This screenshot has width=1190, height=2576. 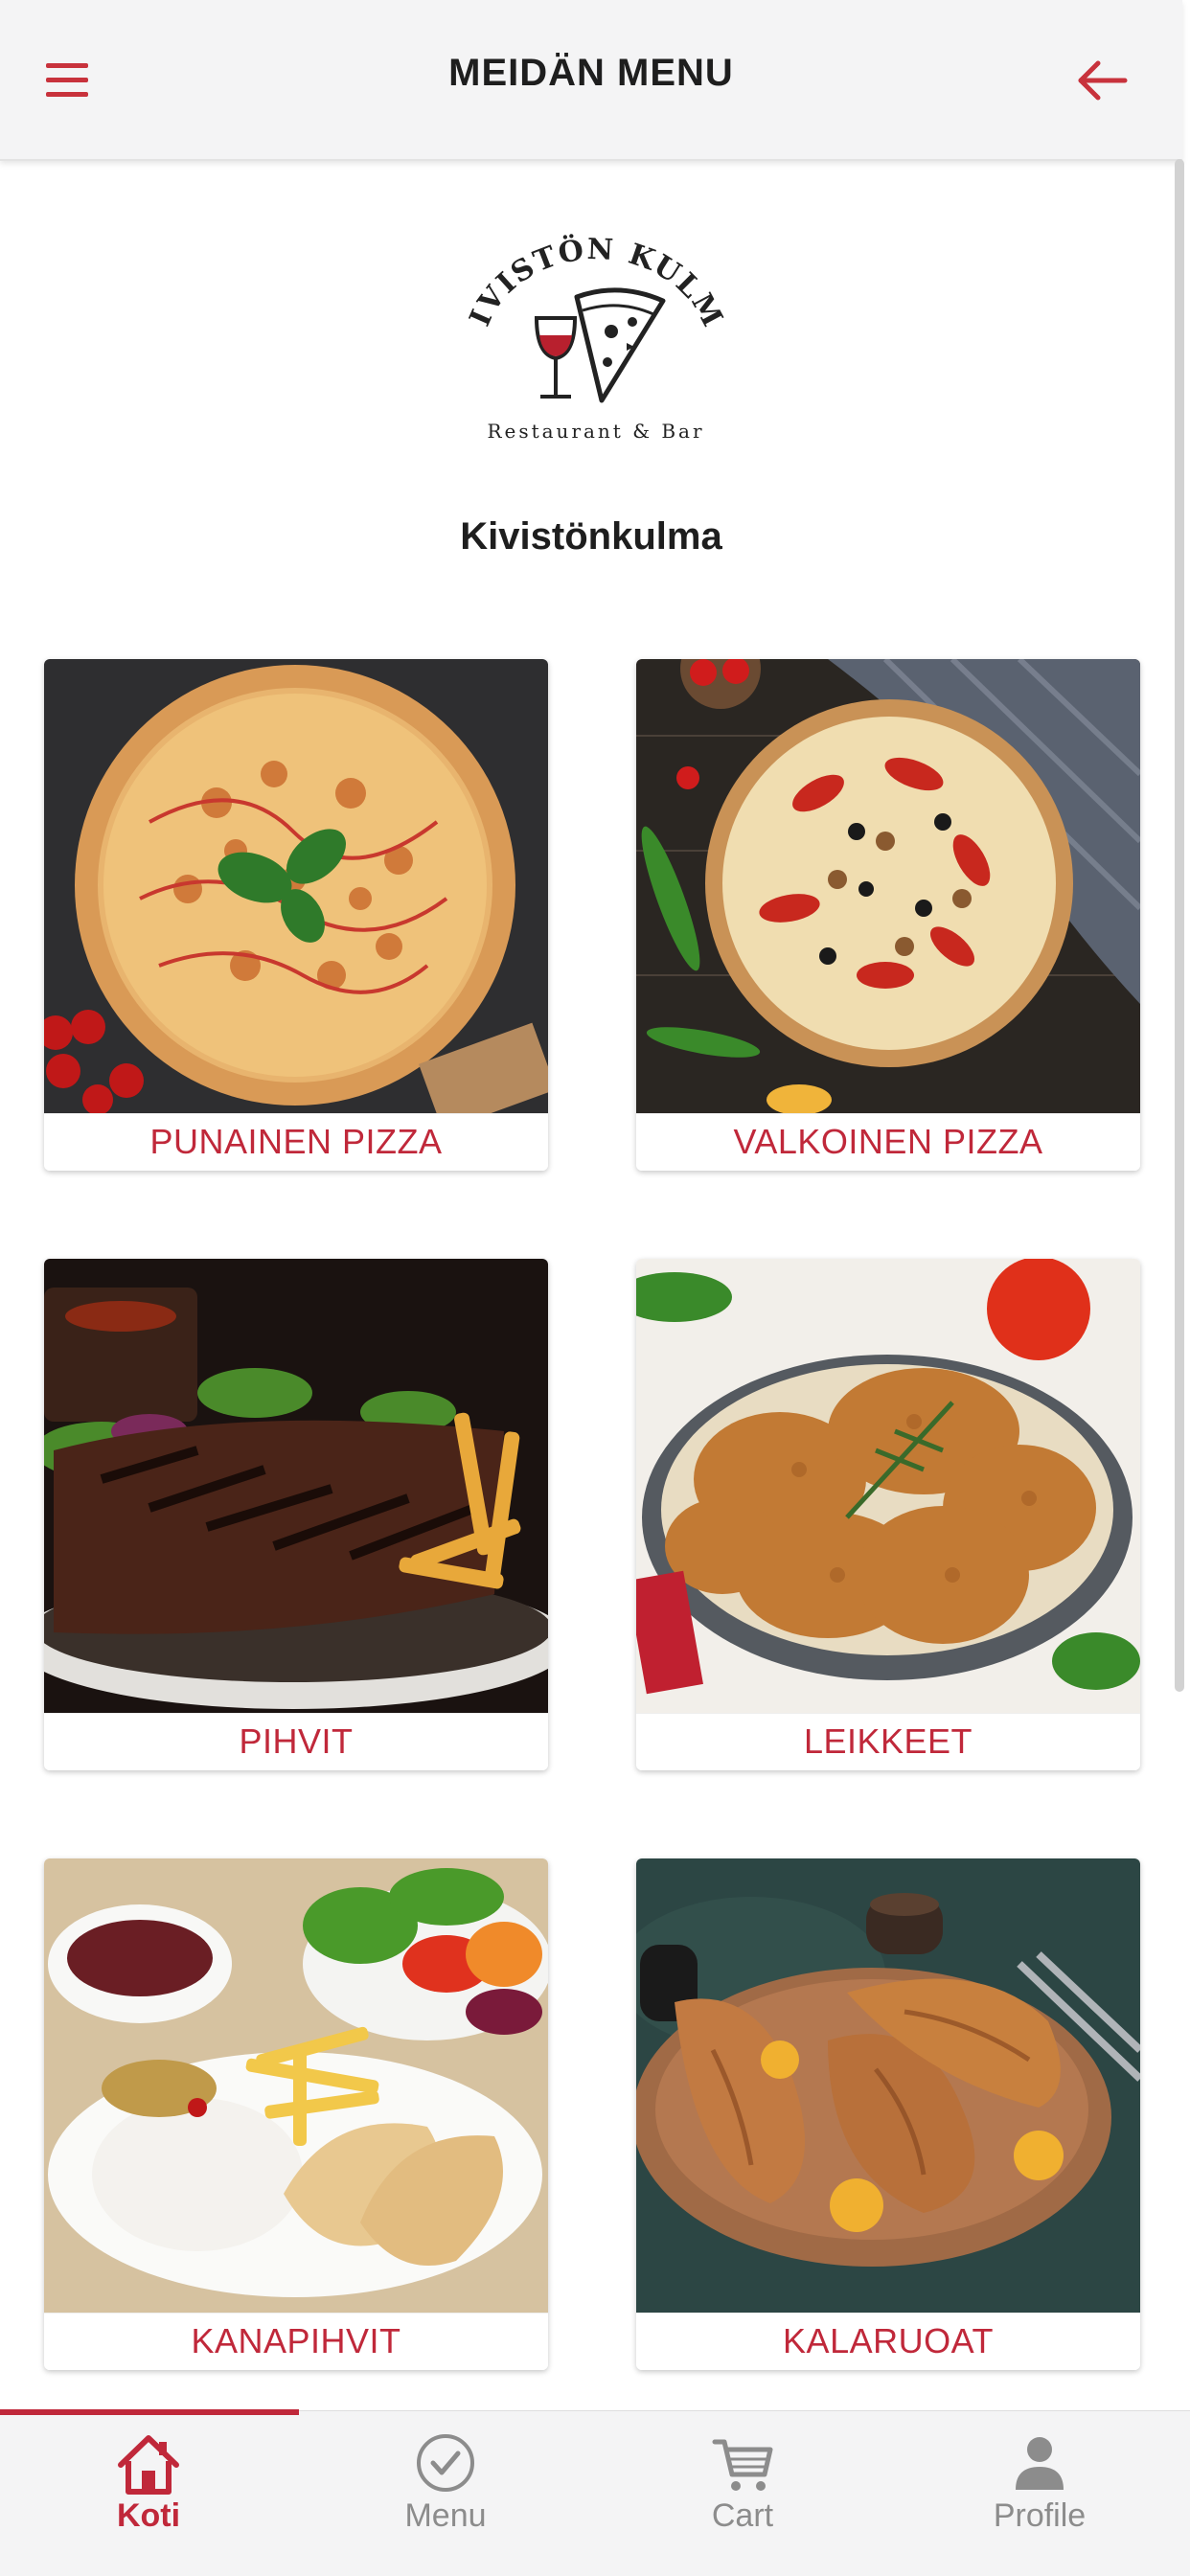 I want to click on nav-item-koti: Koti, so click(x=148, y=2497).